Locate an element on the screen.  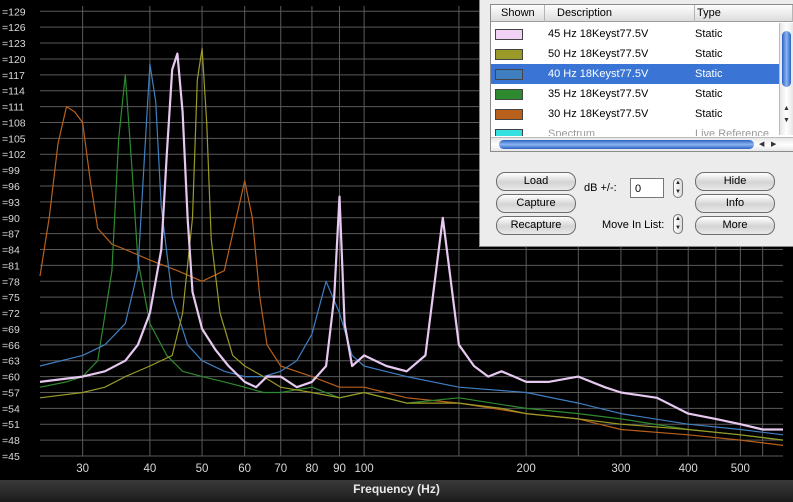
y-tick-label: =114 is located at coordinates (13, 92).